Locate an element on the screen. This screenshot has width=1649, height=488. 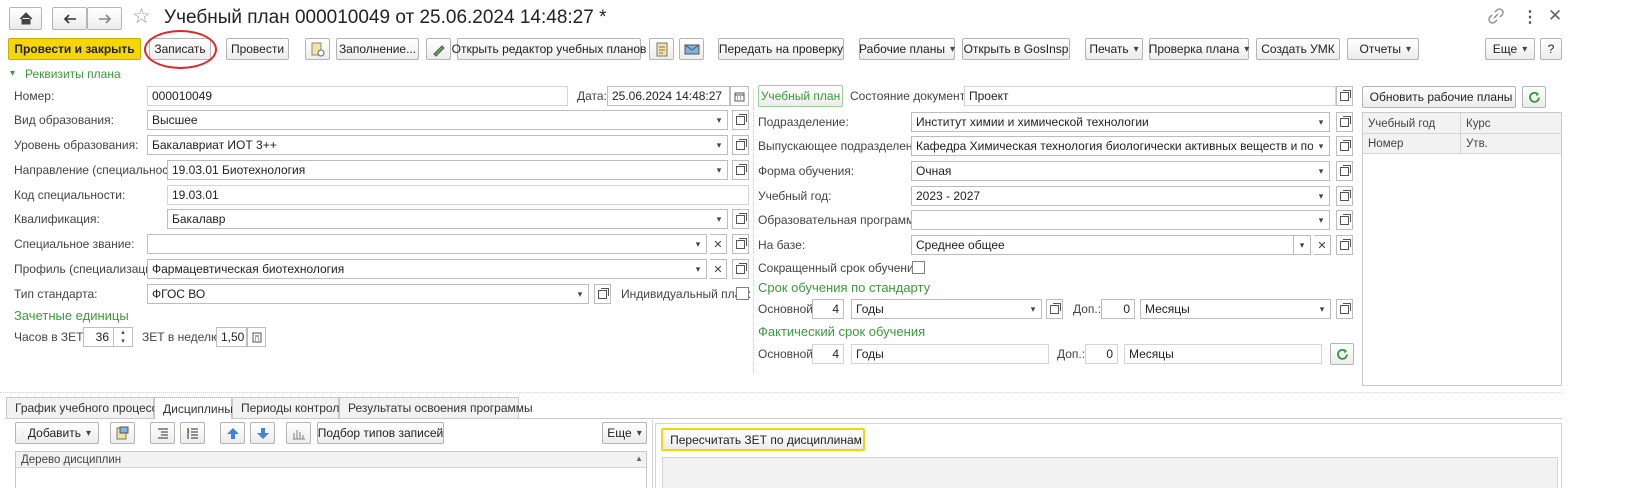
direction-dropdown: ▾ is located at coordinates (719, 170).